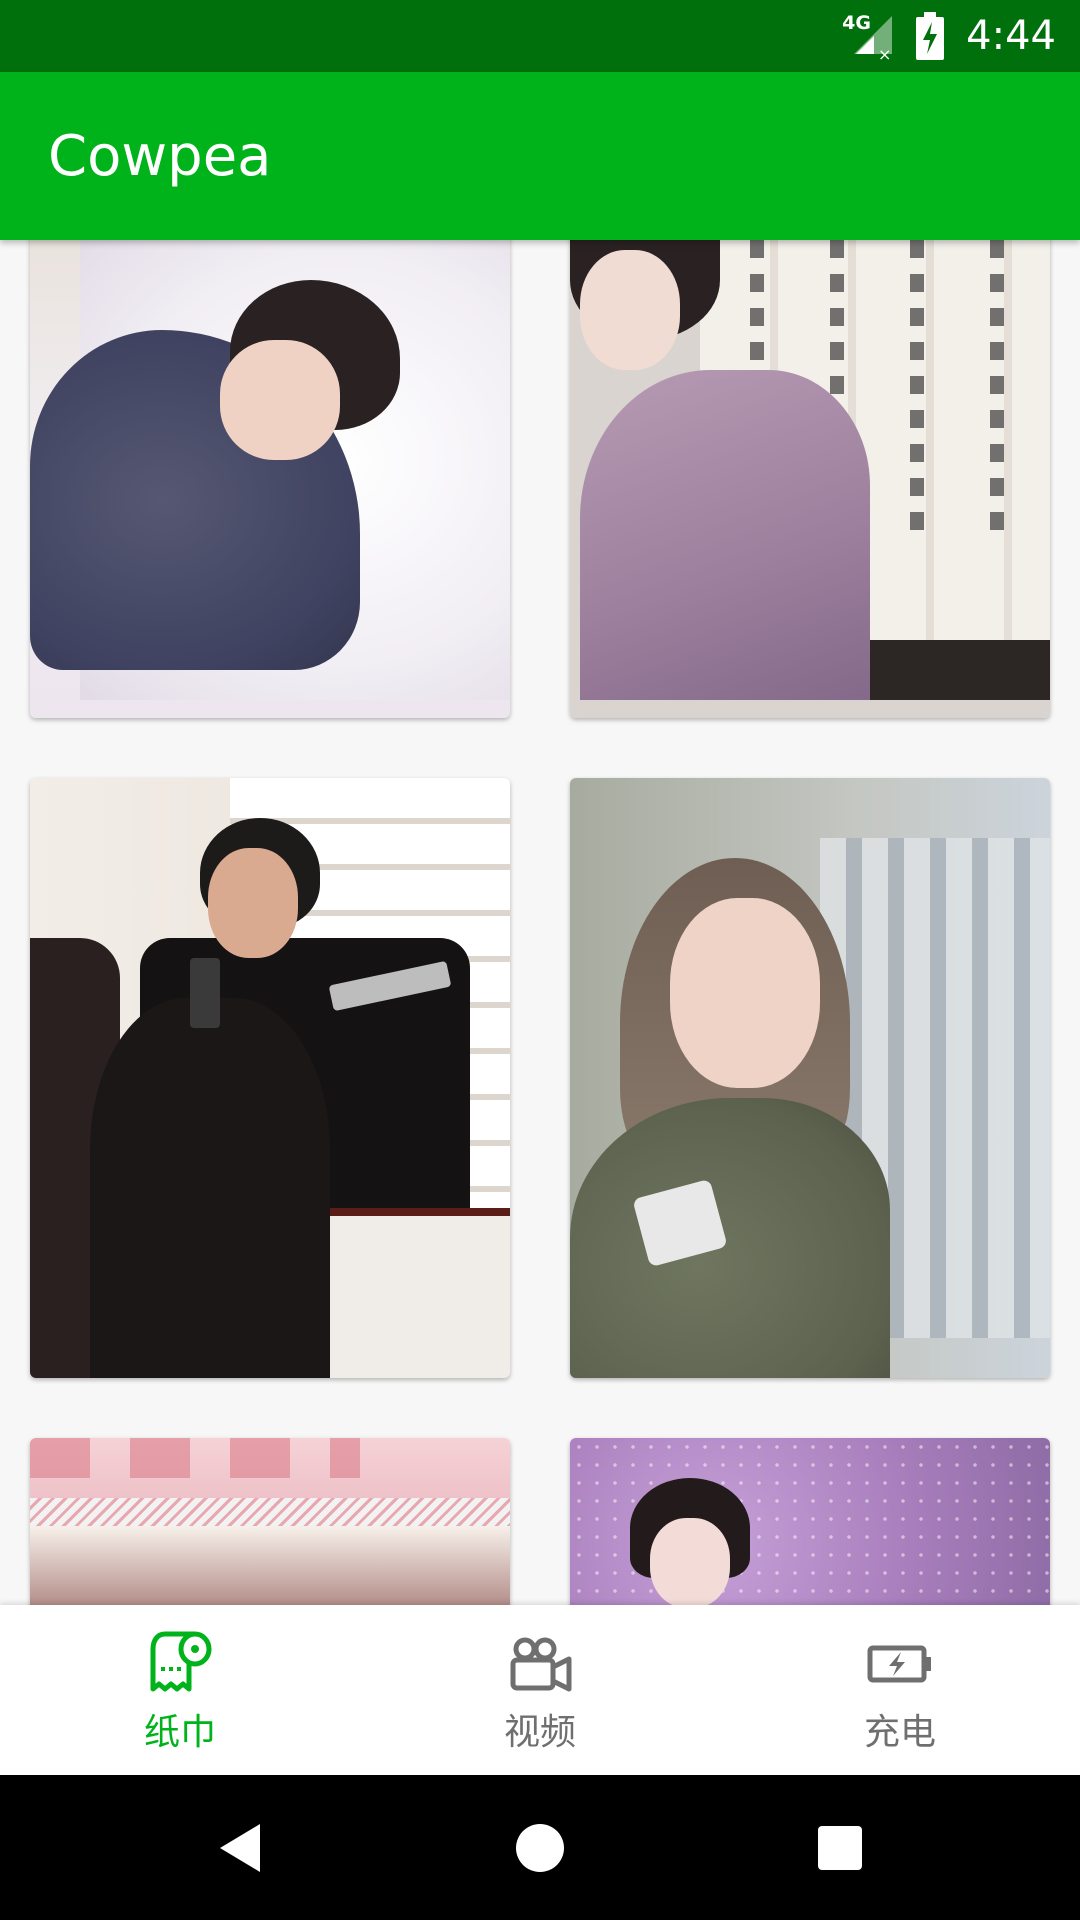 Image resolution: width=1080 pixels, height=1920 pixels. I want to click on app-title: Cowpea, so click(160, 156).